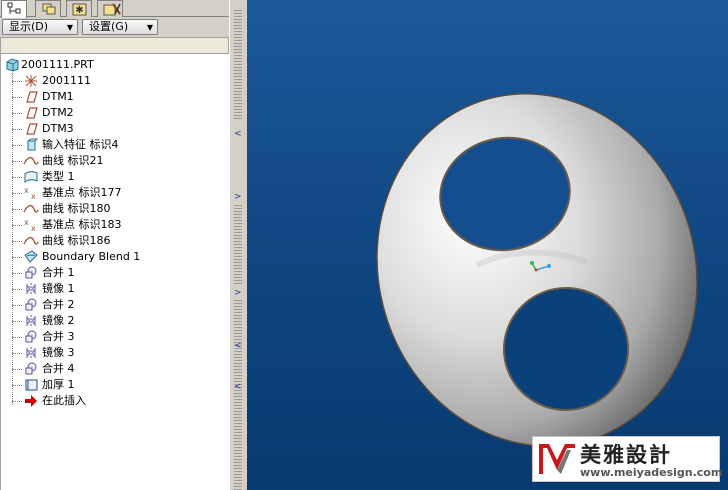 The height and width of the screenshot is (490, 728). Describe the element at coordinates (82, 224) in the screenshot. I see `tree-item-label: 基准点 标识183` at that location.